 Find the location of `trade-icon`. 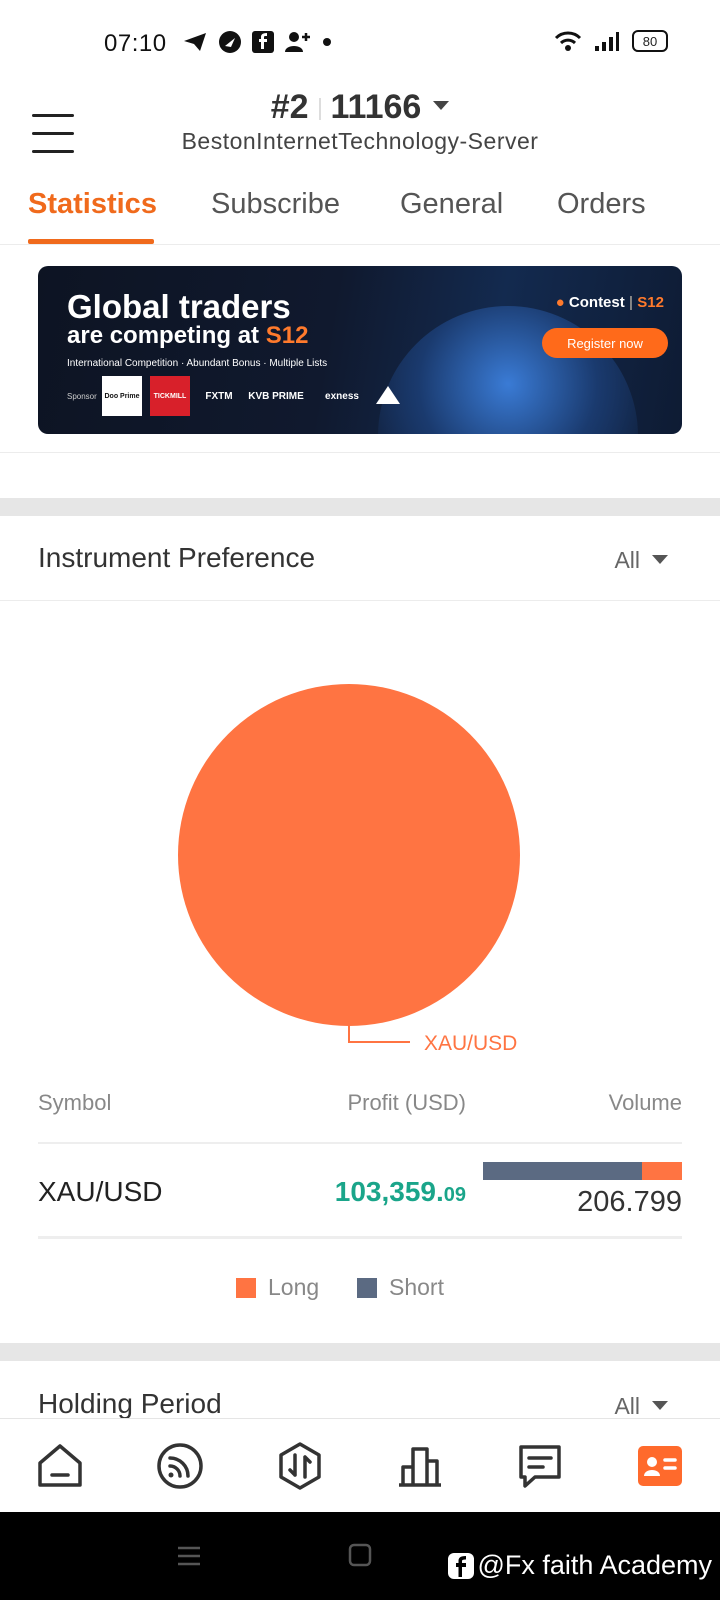

trade-icon is located at coordinates (300, 1466).